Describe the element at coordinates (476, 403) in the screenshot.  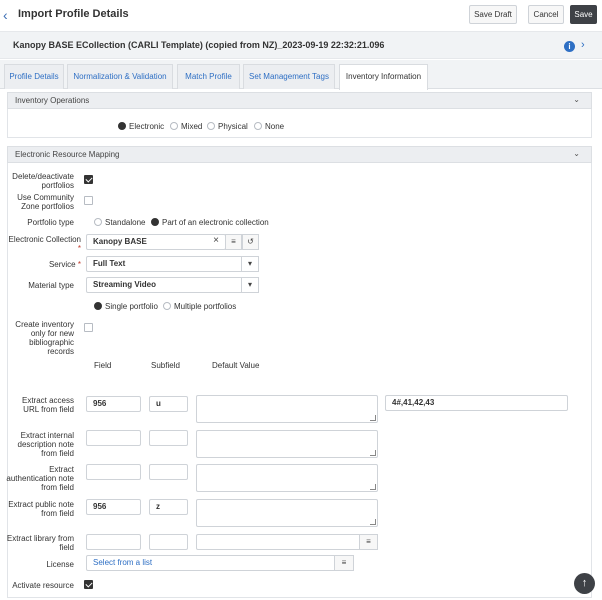
I see `access-url-indicators-input: 4#,41,42,43` at that location.